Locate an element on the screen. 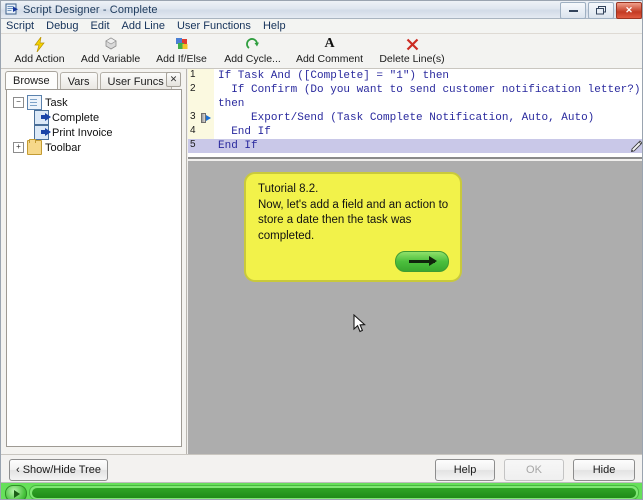 Image resolution: width=643 pixels, height=500 pixels. tree-item-complete: Complete is located at coordinates (97, 117).